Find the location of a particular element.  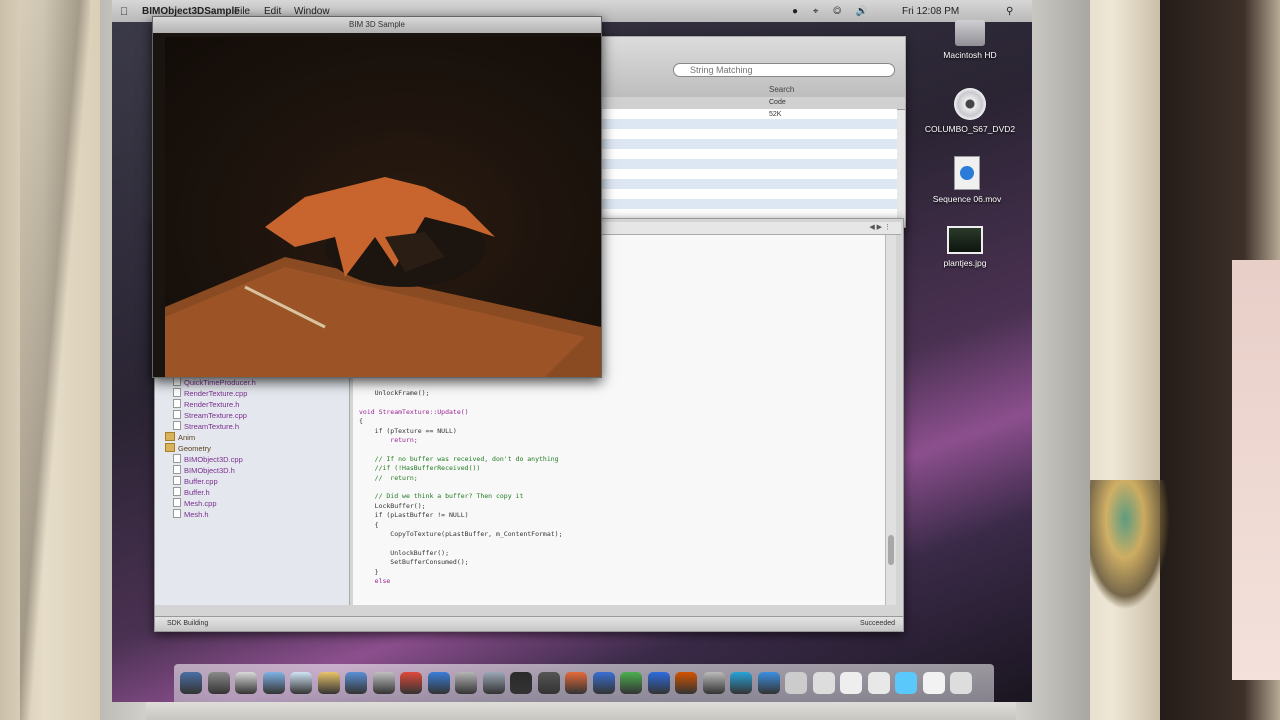

desktop-icon-macintosh-hd: Macintosh HD is located at coordinates (970, 40).